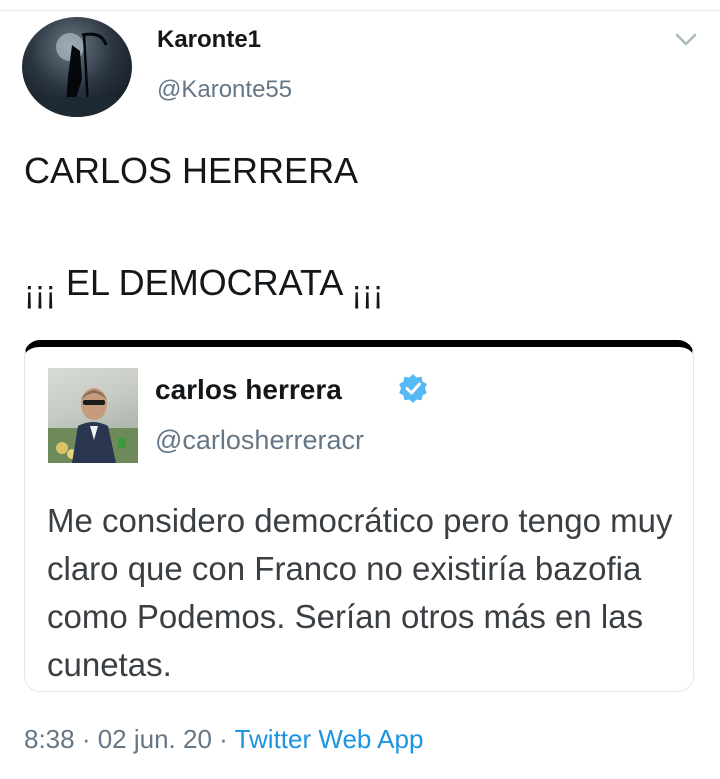 The height and width of the screenshot is (779, 720). I want to click on tweet-text-line-2: ¡¡¡ EL DEMOCRATA ¡¡¡, so click(203, 286).